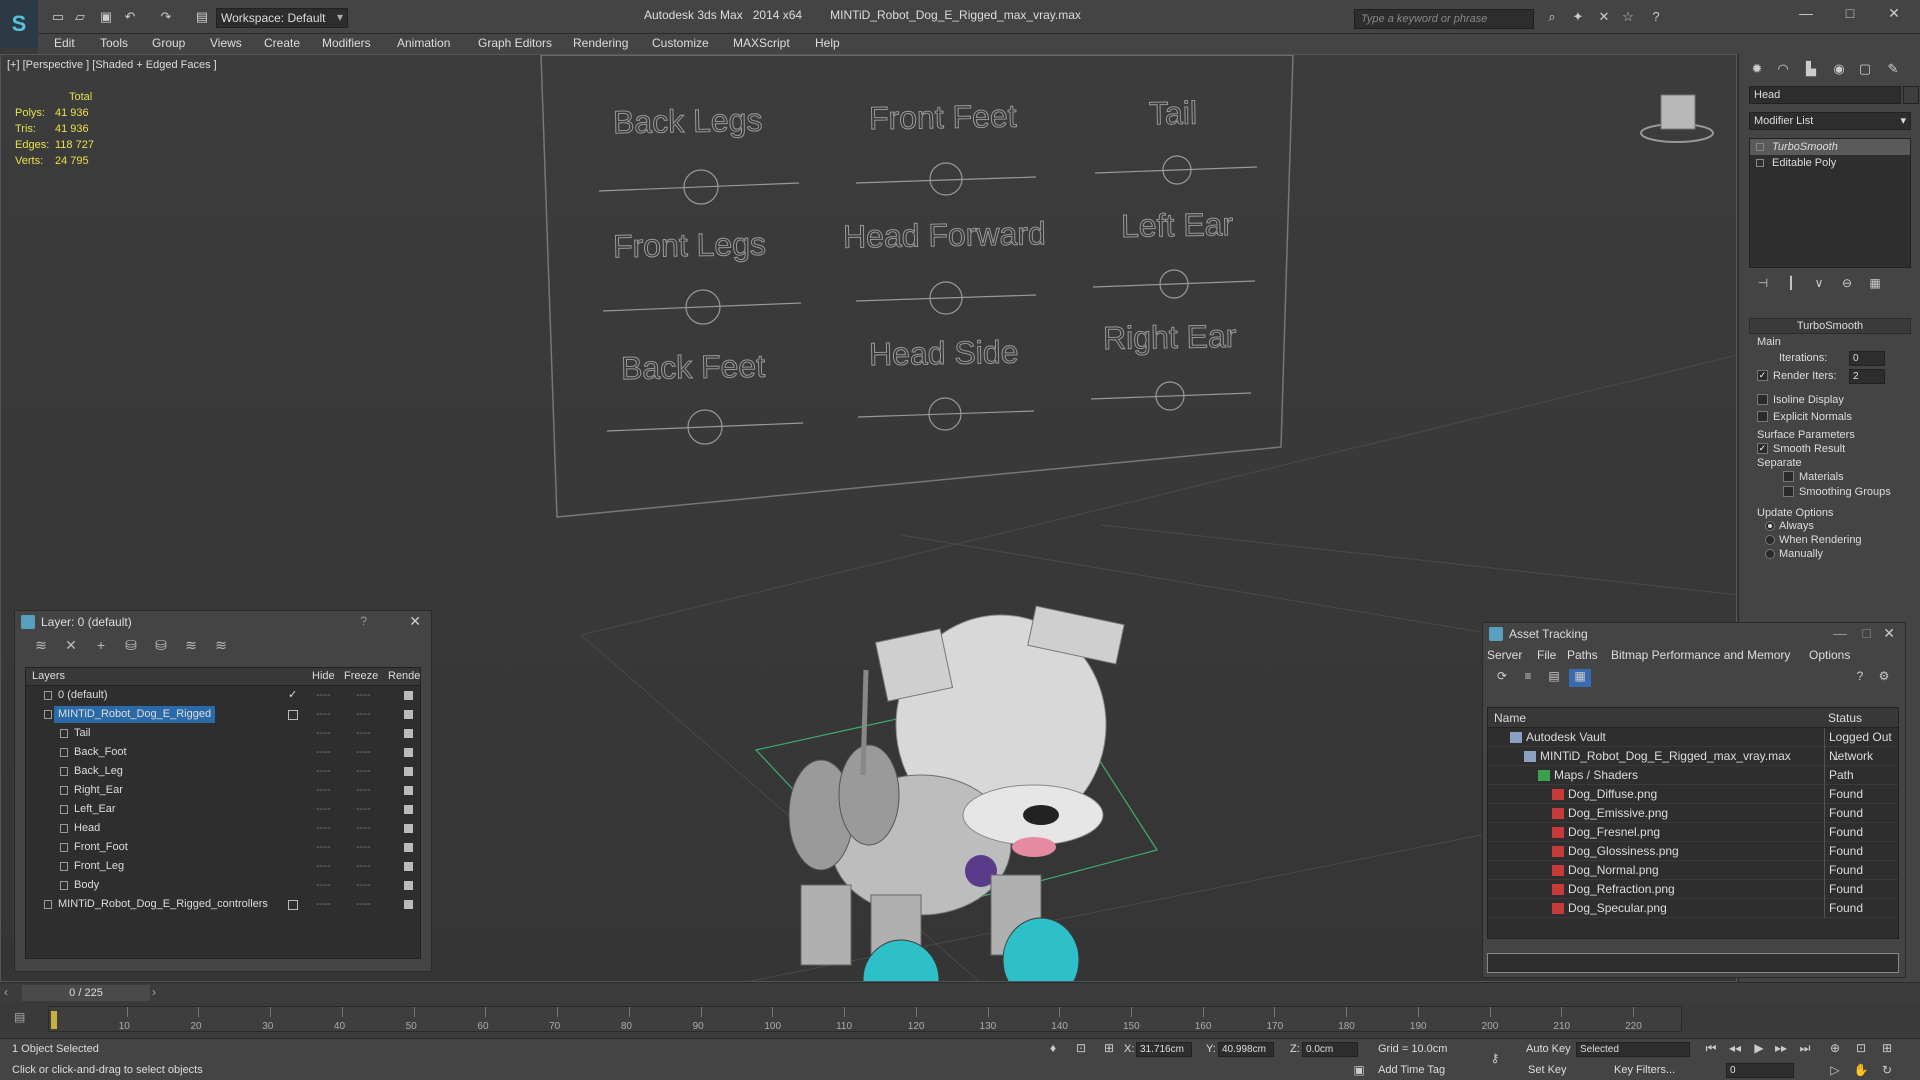 The width and height of the screenshot is (1920, 1080). Describe the element at coordinates (1760, 163) in the screenshot. I see `expand-icon` at that location.